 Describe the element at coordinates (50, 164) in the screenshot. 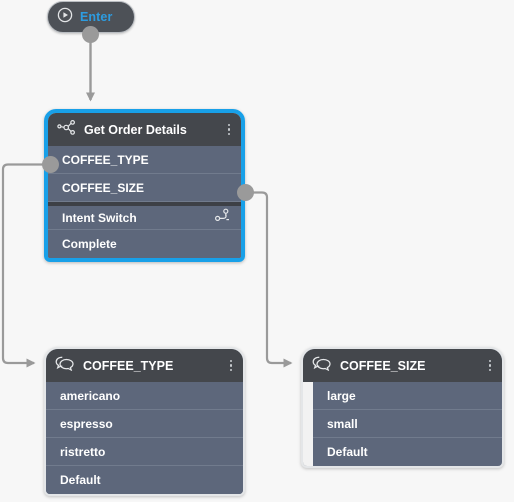

I see `coffee-type-output-port` at that location.